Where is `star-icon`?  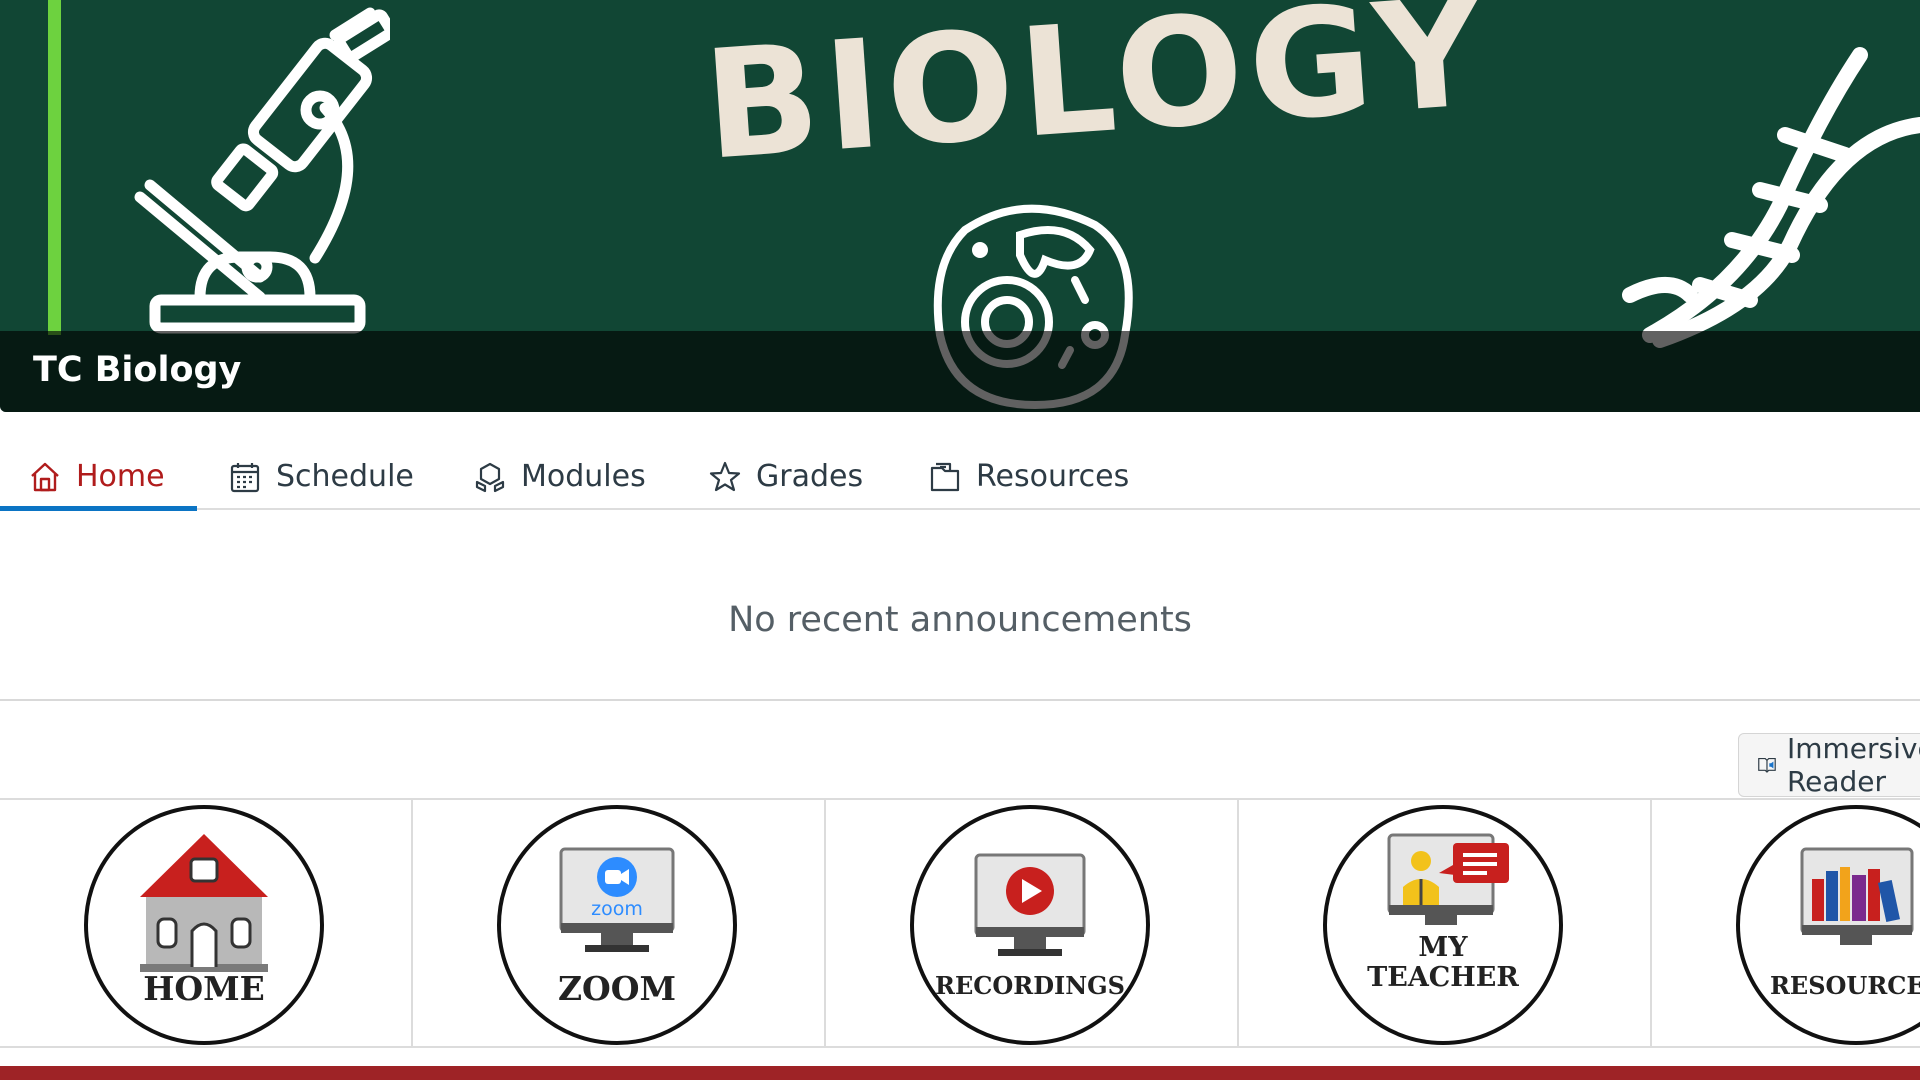
star-icon is located at coordinates (725, 476).